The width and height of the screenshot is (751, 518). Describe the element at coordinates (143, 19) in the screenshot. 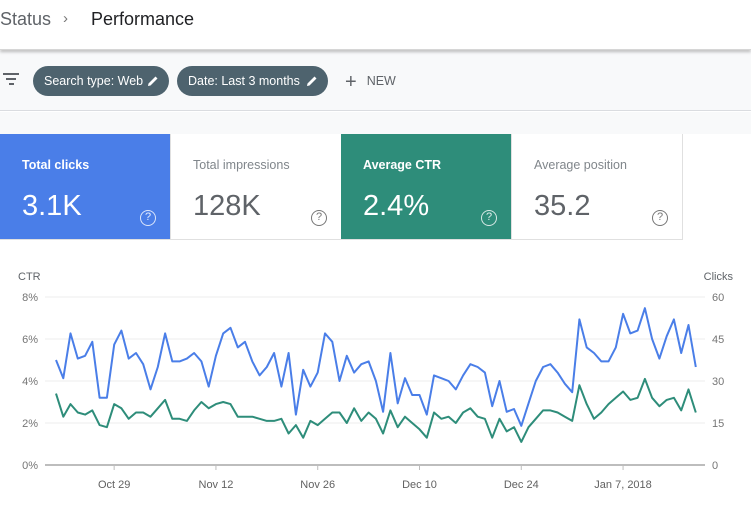

I see `page-title: Performance` at that location.